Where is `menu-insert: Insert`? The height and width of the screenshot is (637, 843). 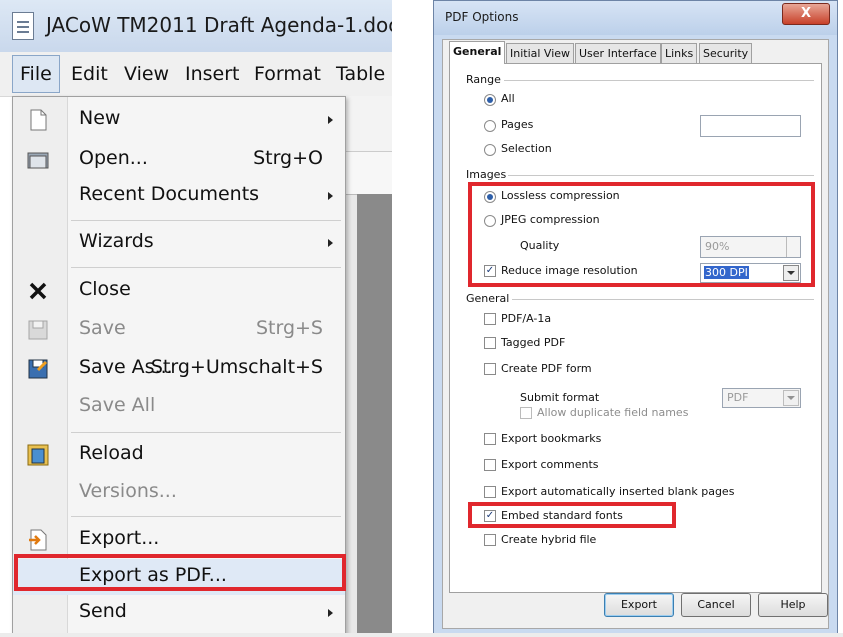
menu-insert: Insert is located at coordinates (212, 74).